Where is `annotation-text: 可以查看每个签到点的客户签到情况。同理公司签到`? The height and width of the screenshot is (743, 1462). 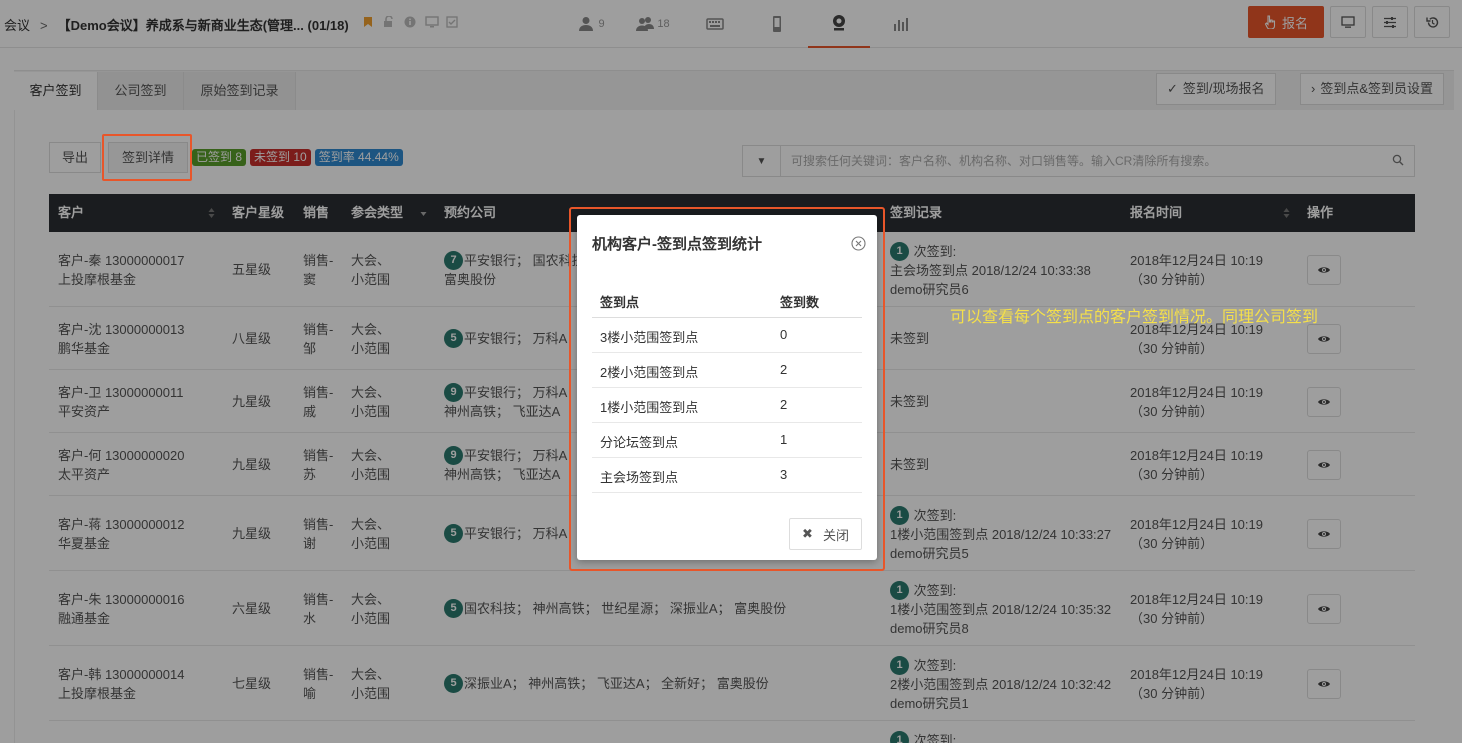 annotation-text: 可以查看每个签到点的客户签到情况。同理公司签到 is located at coordinates (1134, 317).